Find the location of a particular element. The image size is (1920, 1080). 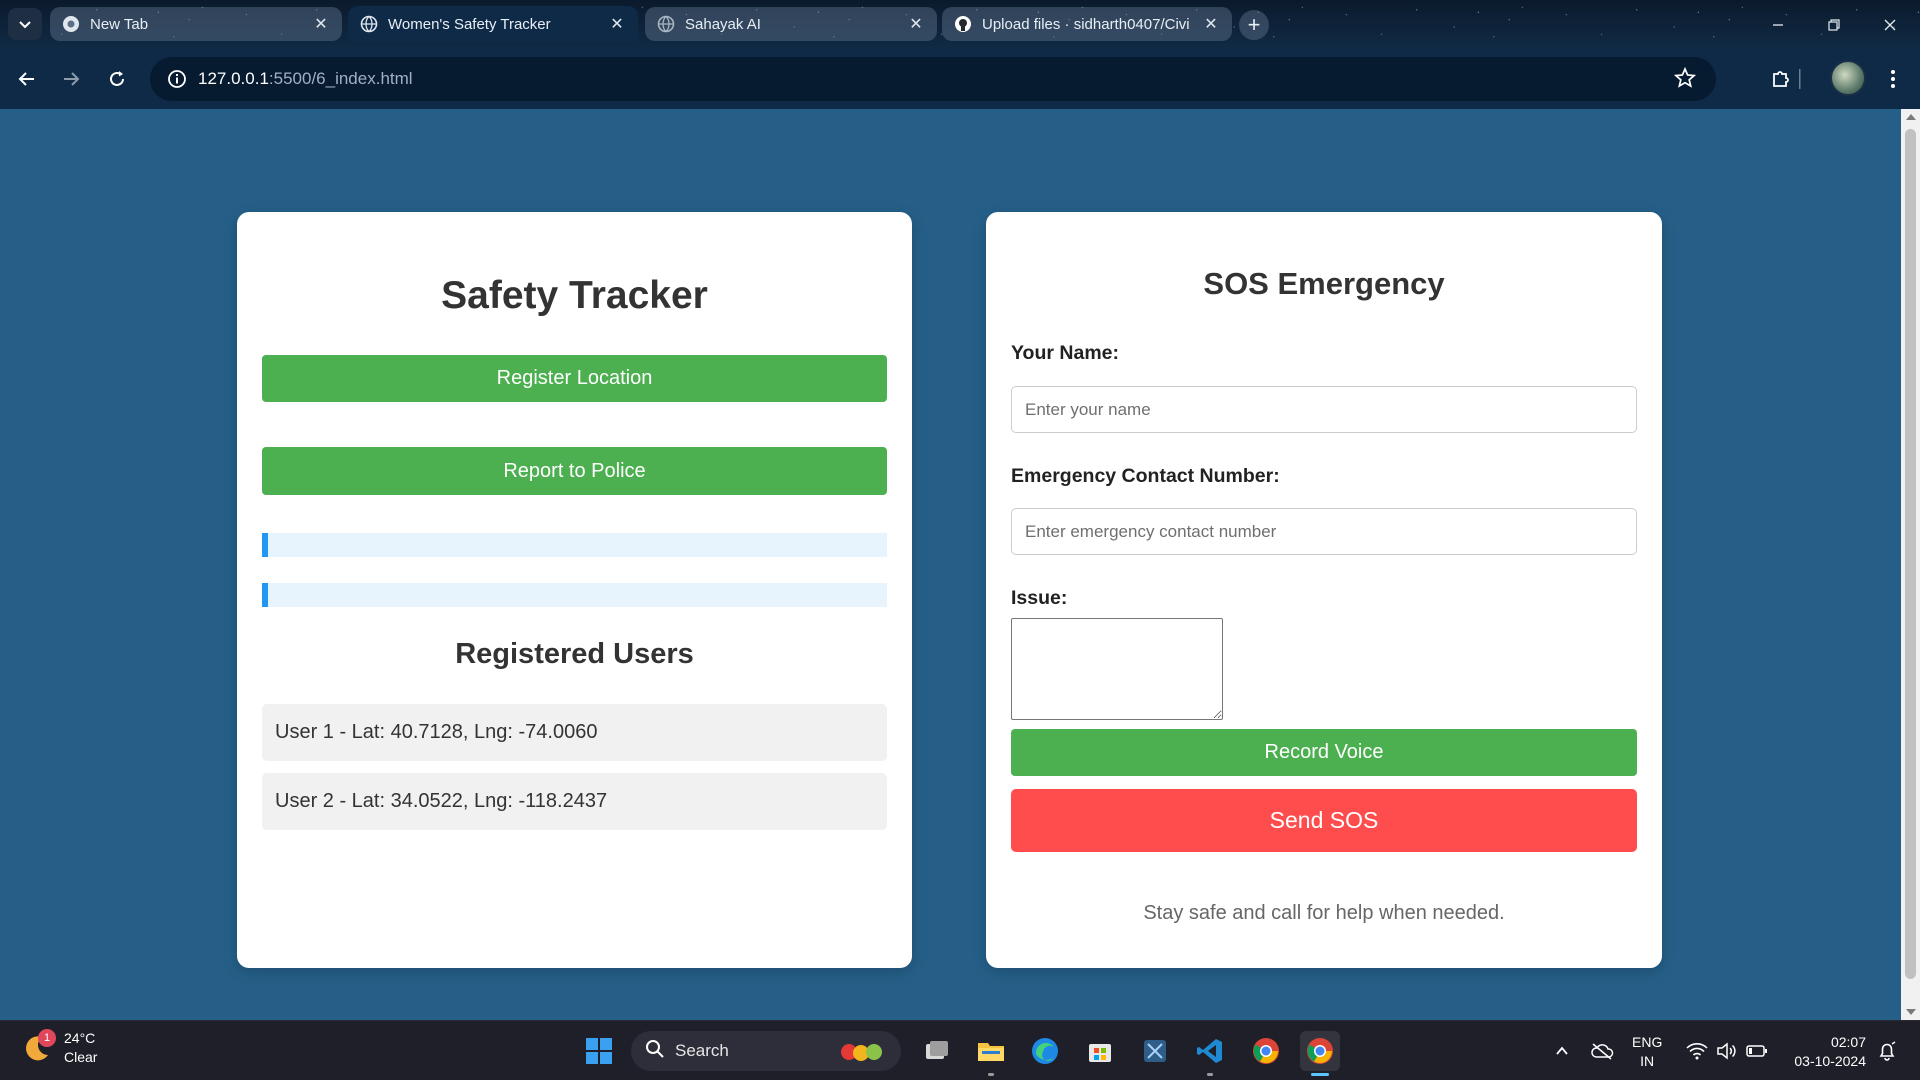

scroll-down-arrow-icon is located at coordinates (1911, 1012).